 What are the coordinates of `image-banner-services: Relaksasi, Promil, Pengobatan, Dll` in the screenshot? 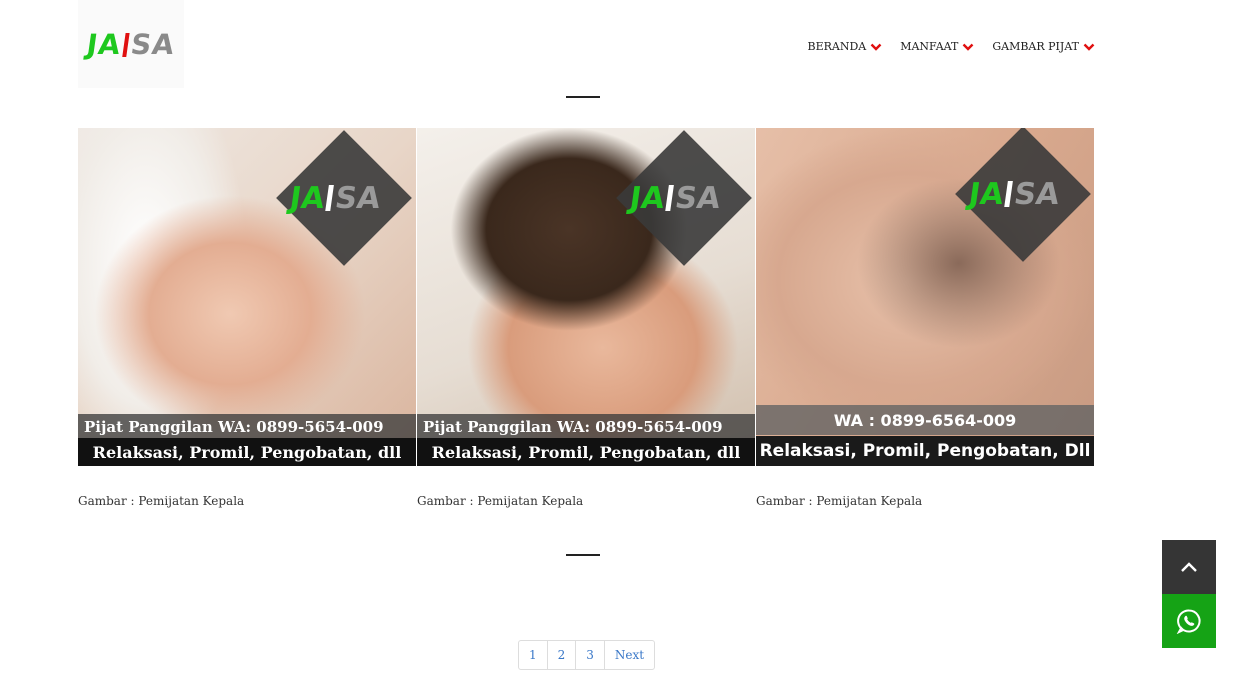 It's located at (925, 451).